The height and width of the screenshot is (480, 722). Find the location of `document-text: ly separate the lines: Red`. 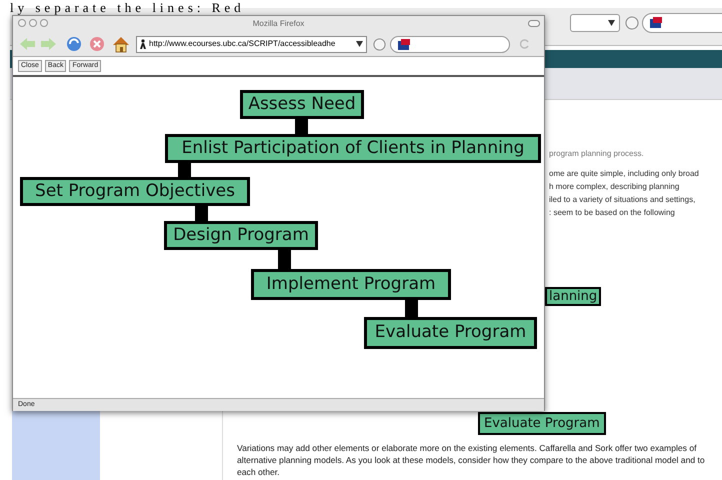

document-text: ly separate the lines: Red is located at coordinates (127, 7).